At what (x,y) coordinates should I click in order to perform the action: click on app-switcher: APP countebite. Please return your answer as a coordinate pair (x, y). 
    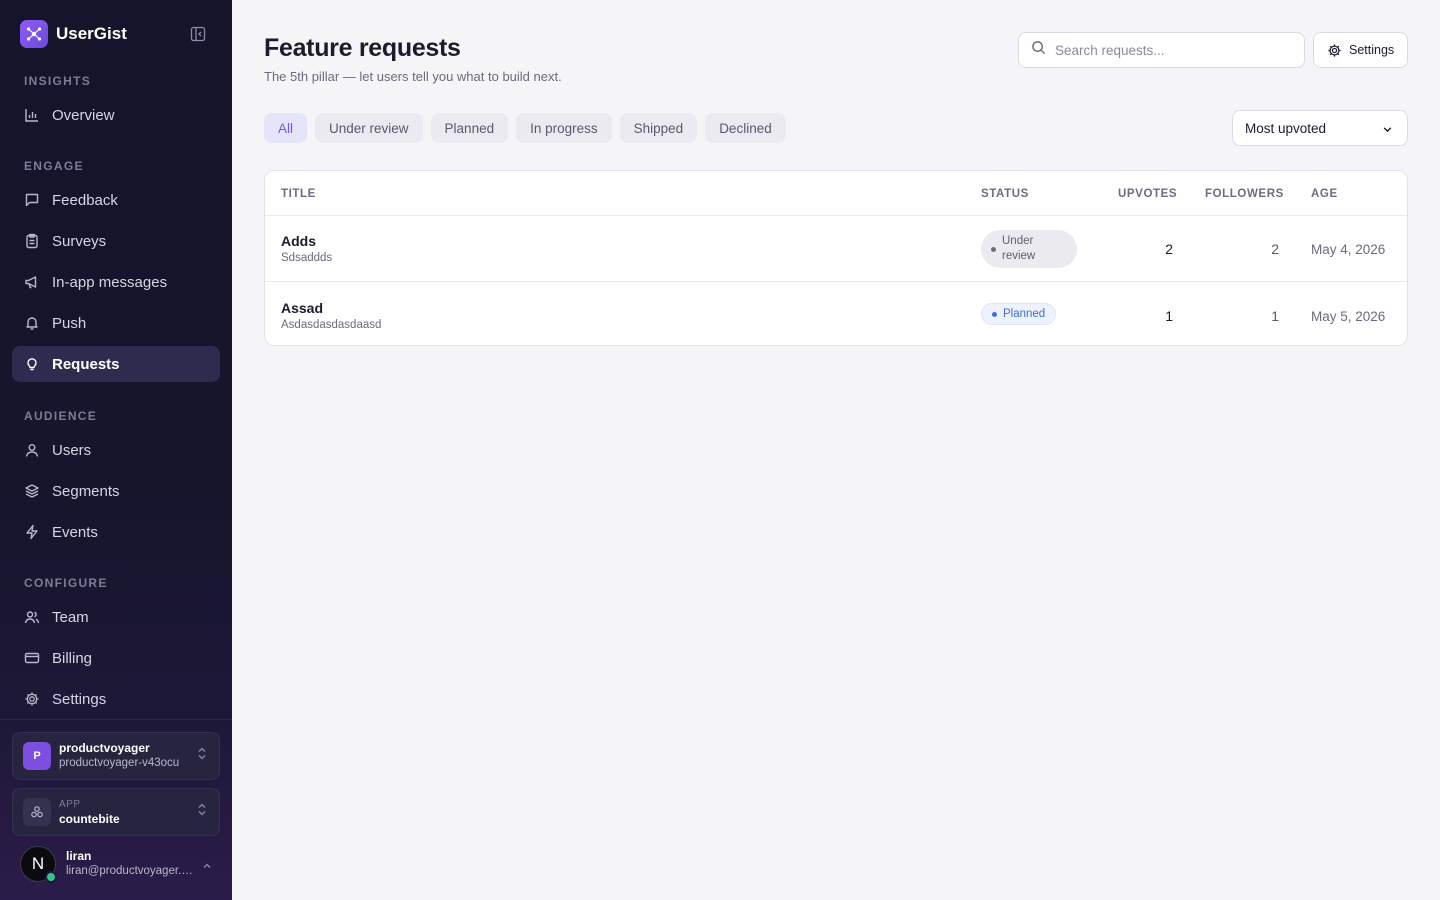
    Looking at the image, I should click on (116, 812).